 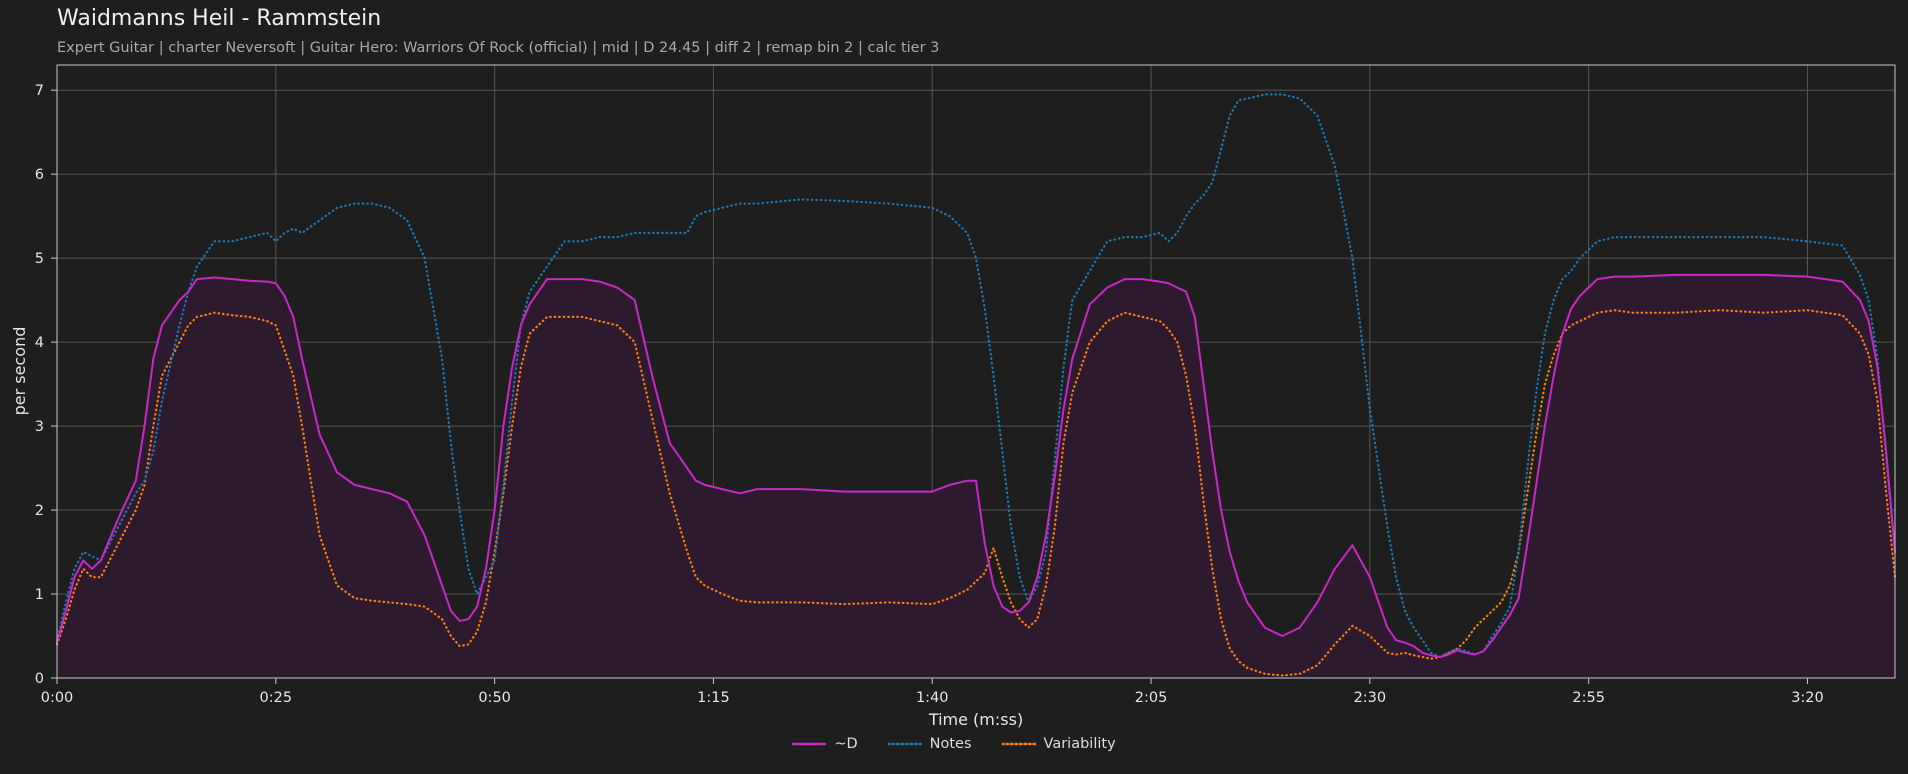 I want to click on x-tick-label: 0:50, so click(x=494, y=698).